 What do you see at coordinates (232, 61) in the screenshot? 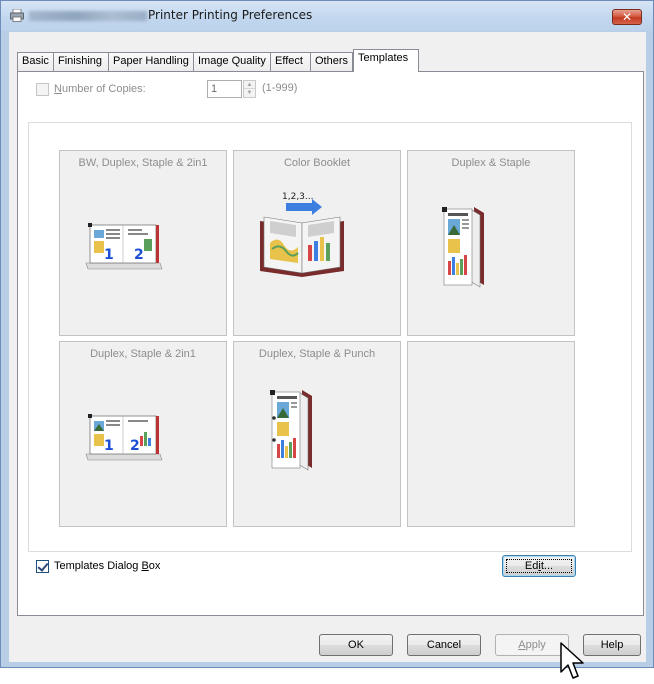
I see `tab-image-quality: Image Quality` at bounding box center [232, 61].